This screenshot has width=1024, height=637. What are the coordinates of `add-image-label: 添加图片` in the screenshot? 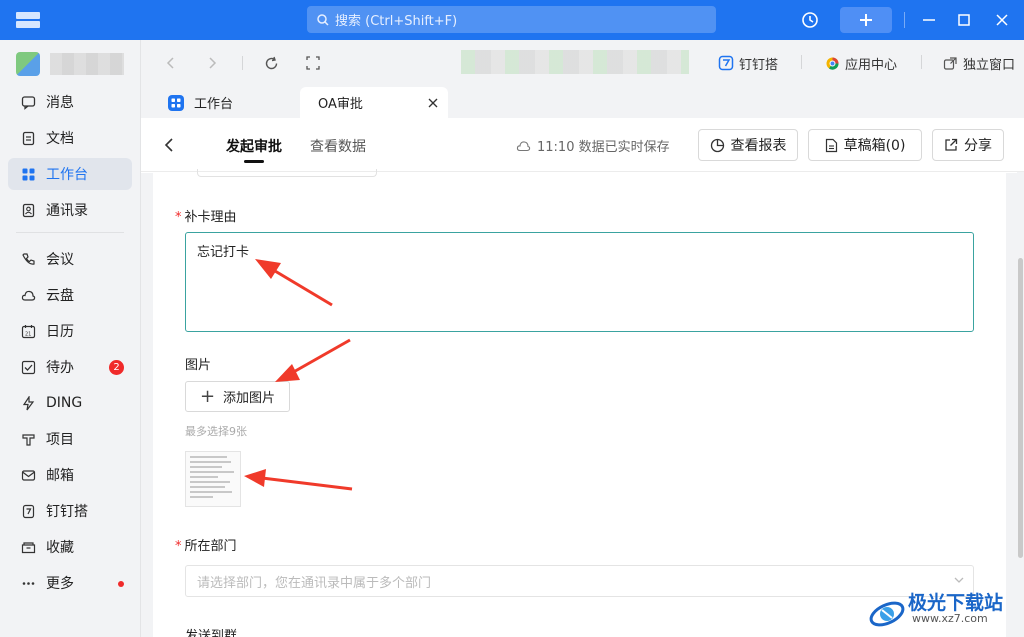 It's located at (249, 398).